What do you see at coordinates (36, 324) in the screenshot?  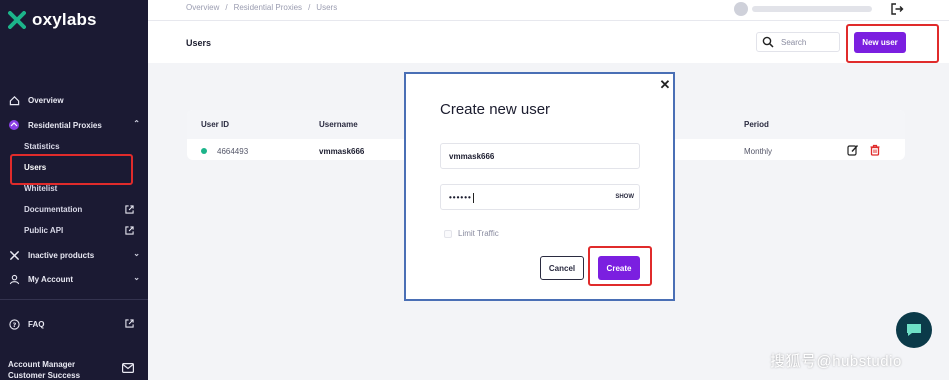 I see `sidebar-item-label: FAQ` at bounding box center [36, 324].